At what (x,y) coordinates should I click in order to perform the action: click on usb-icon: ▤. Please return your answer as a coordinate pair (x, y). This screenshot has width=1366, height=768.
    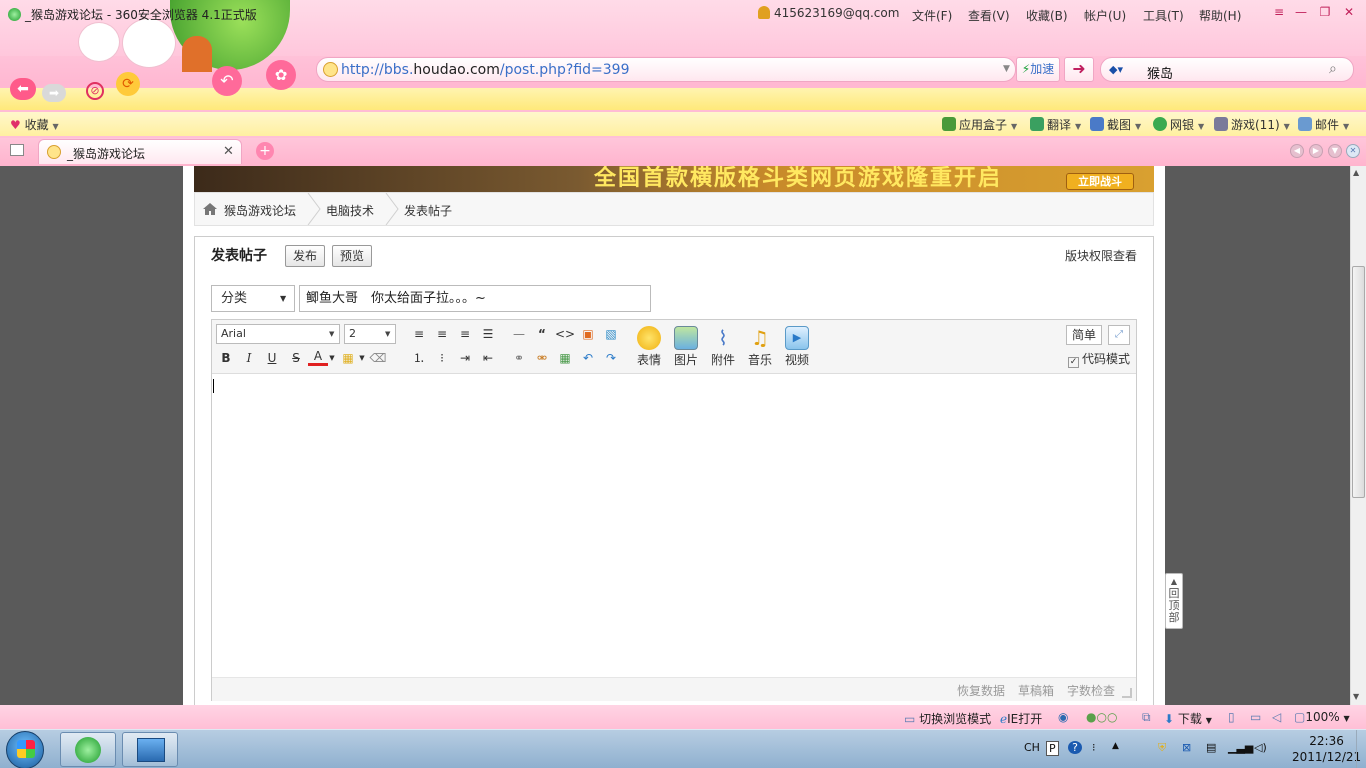
    Looking at the image, I should click on (1211, 747).